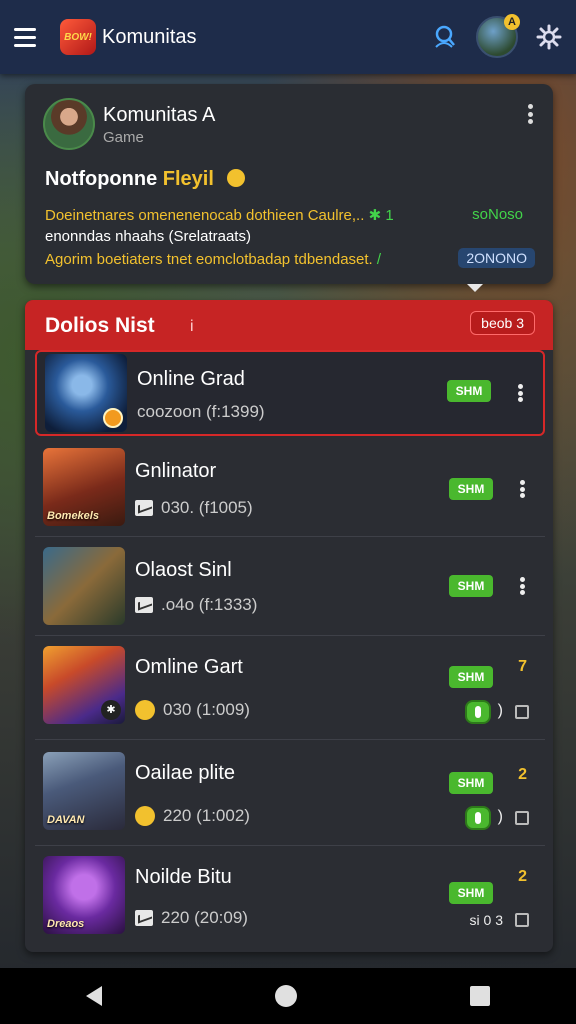 The width and height of the screenshot is (576, 1024). I want to click on thumbnail-tag: Dreaos, so click(66, 924).